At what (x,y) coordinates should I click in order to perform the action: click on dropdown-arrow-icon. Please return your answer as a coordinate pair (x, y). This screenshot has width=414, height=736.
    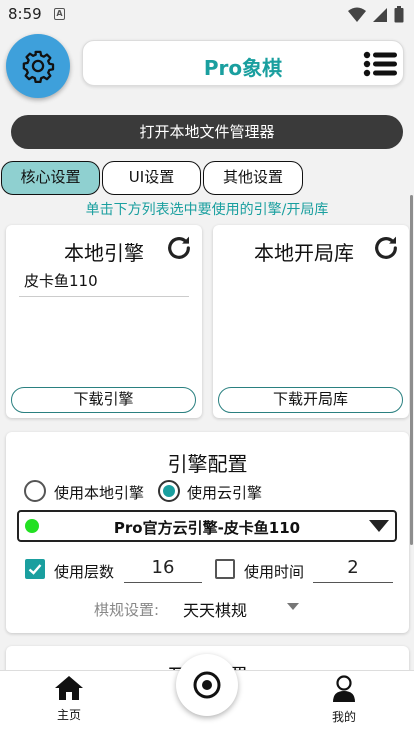
    Looking at the image, I should click on (379, 526).